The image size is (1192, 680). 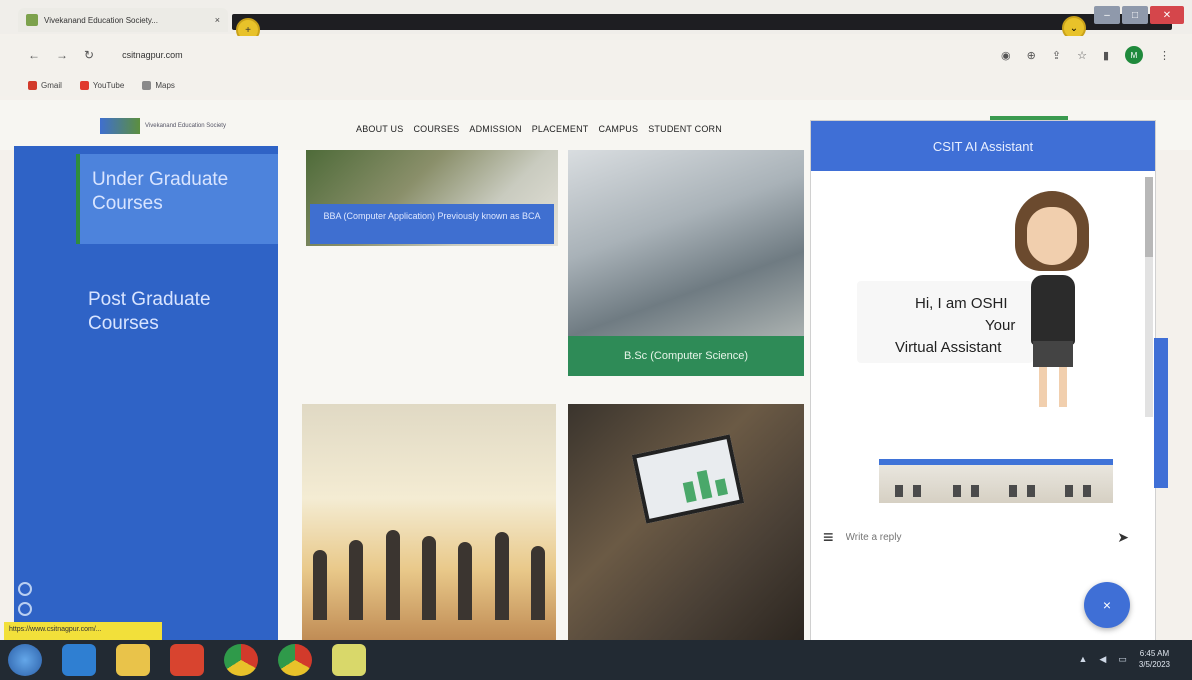 What do you see at coordinates (1149, 217) in the screenshot?
I see `chat-scroll-thumb` at bounding box center [1149, 217].